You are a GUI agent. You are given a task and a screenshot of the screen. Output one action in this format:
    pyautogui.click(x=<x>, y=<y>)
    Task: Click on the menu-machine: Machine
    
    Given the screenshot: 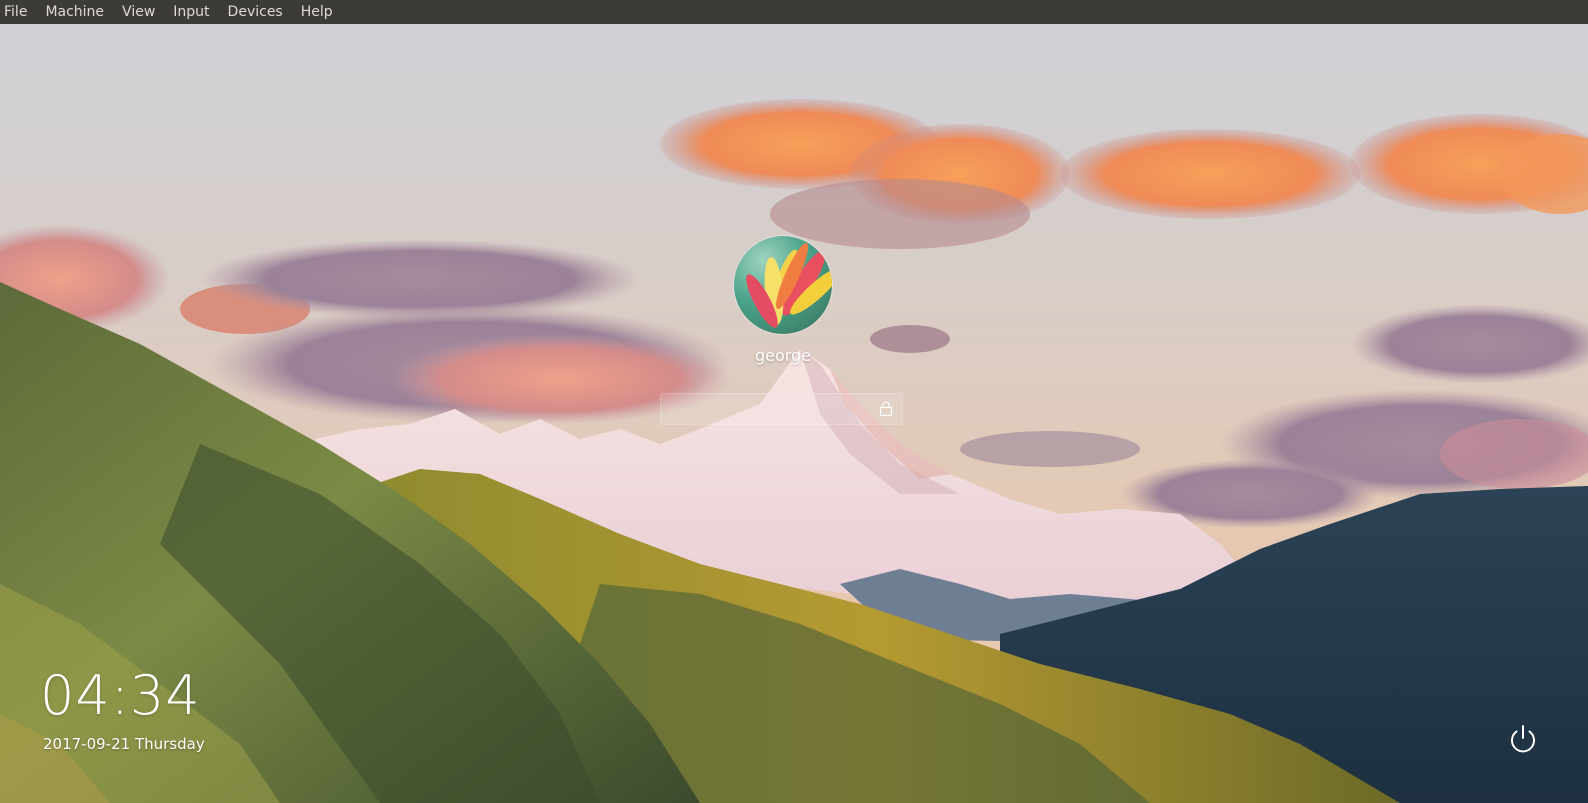 What is the action you would take?
    pyautogui.click(x=74, y=12)
    